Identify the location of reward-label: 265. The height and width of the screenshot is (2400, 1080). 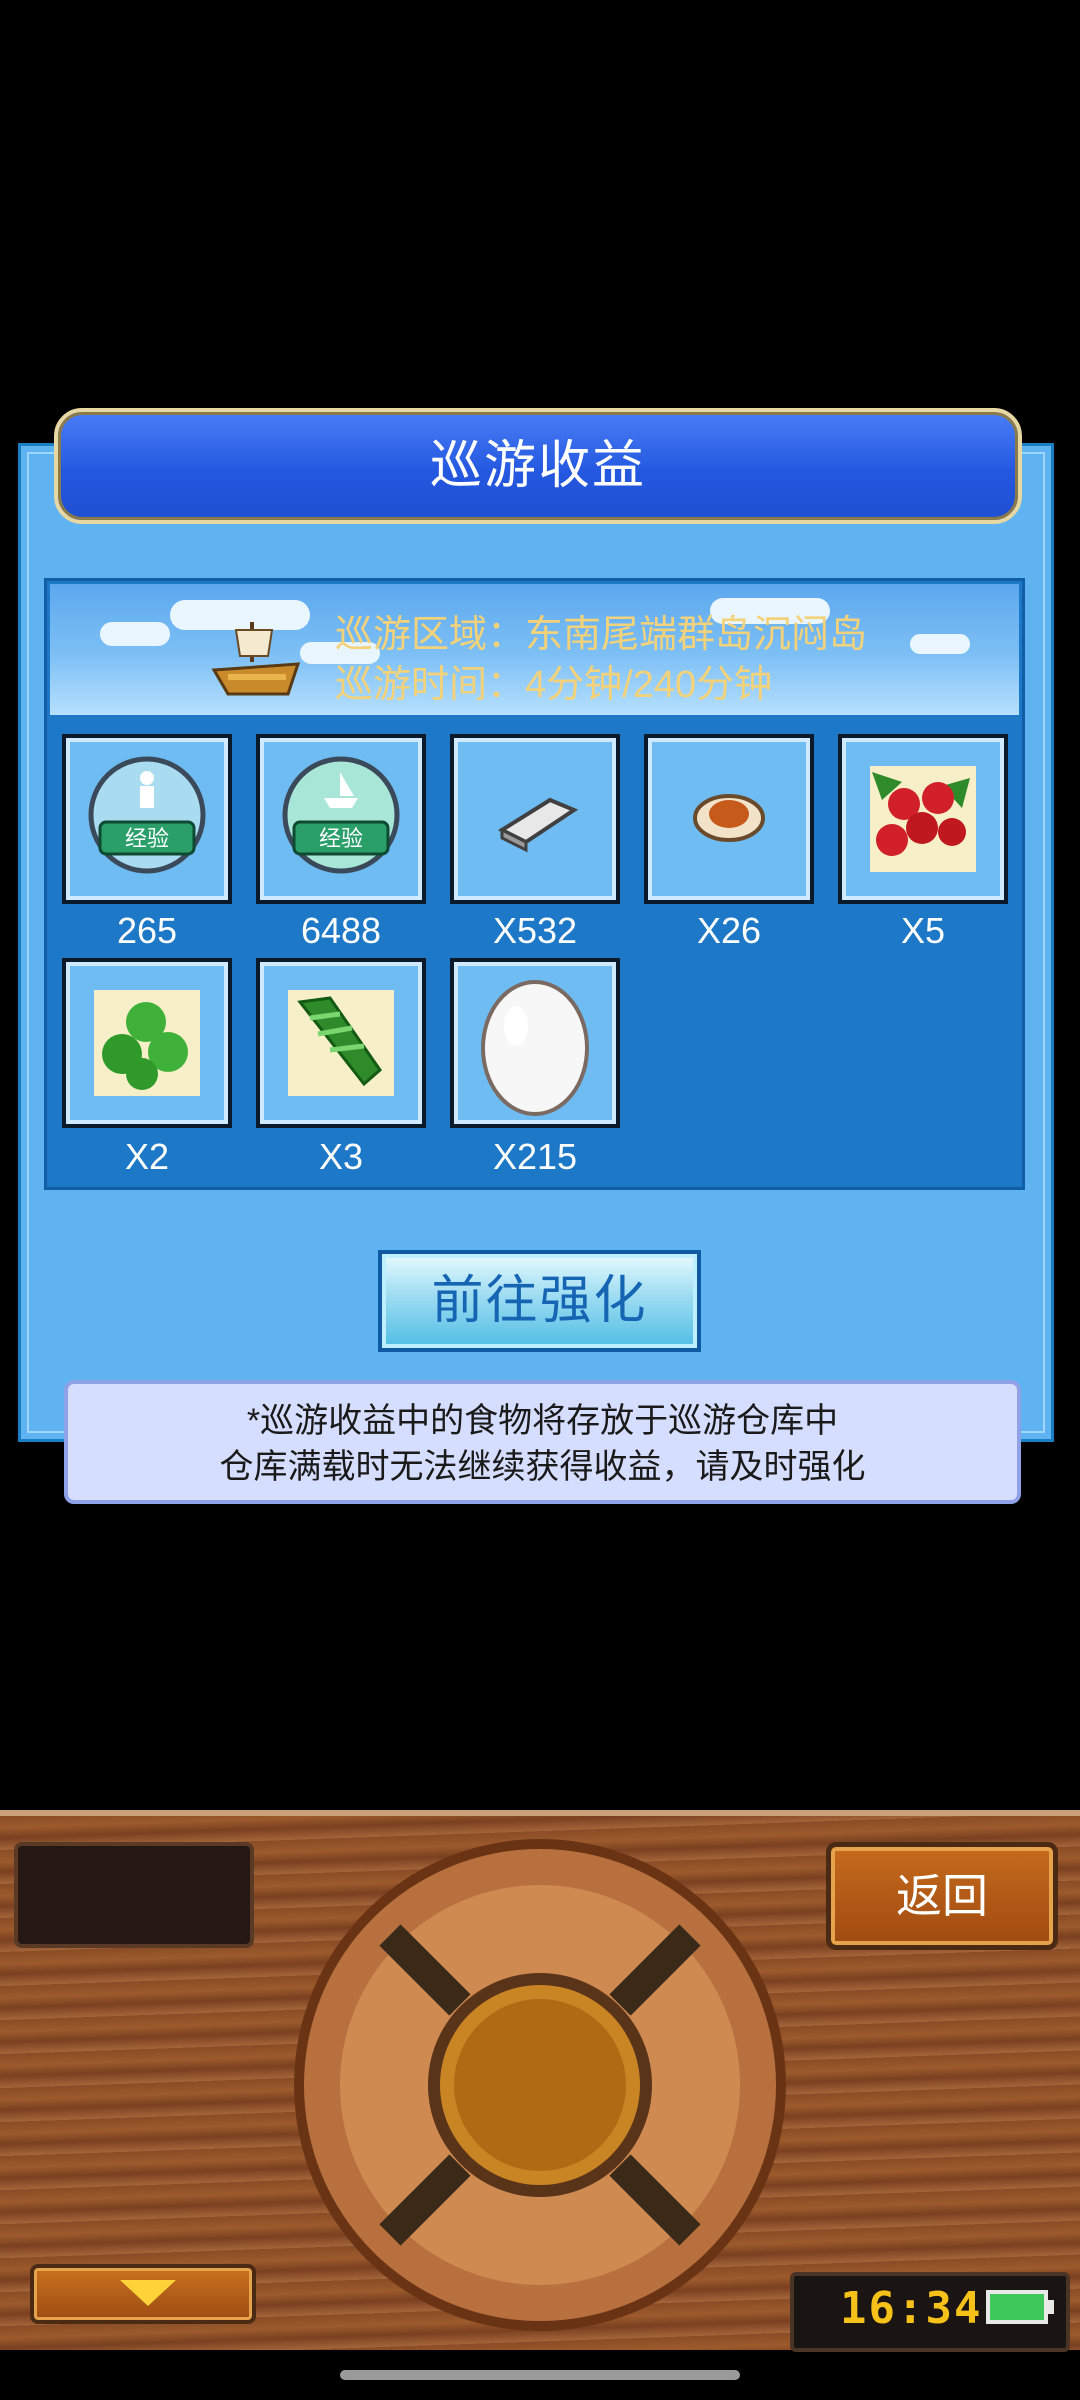
(147, 930).